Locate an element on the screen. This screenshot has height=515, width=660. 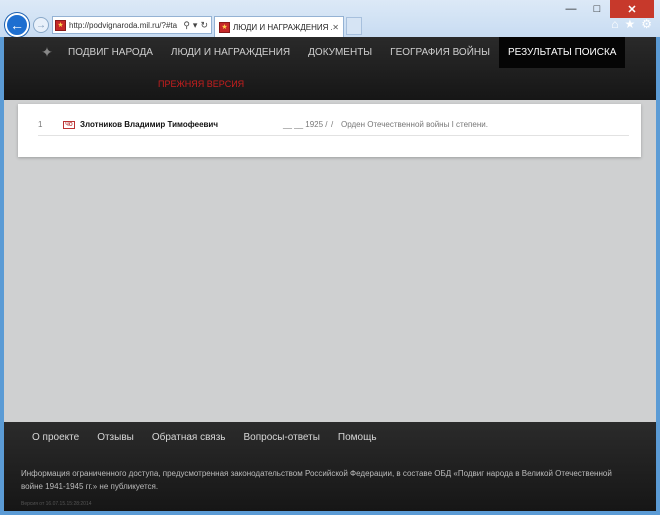
tab-close-icon: ✕ is located at coordinates (337, 27).